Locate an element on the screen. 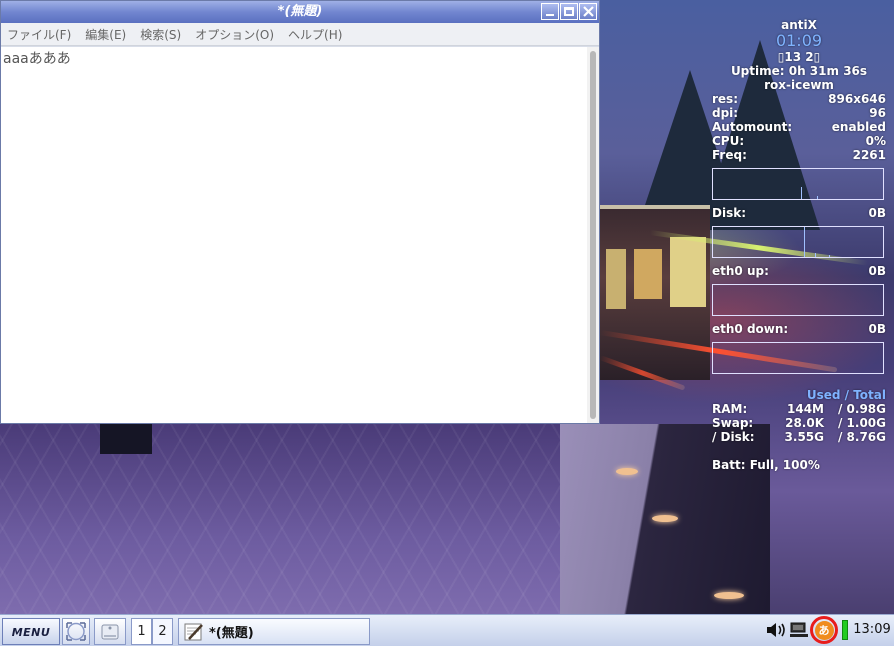 The image size is (894, 646). conky-disk-usage-row: / Disk: 3.55G / 8.76G is located at coordinates (799, 437).